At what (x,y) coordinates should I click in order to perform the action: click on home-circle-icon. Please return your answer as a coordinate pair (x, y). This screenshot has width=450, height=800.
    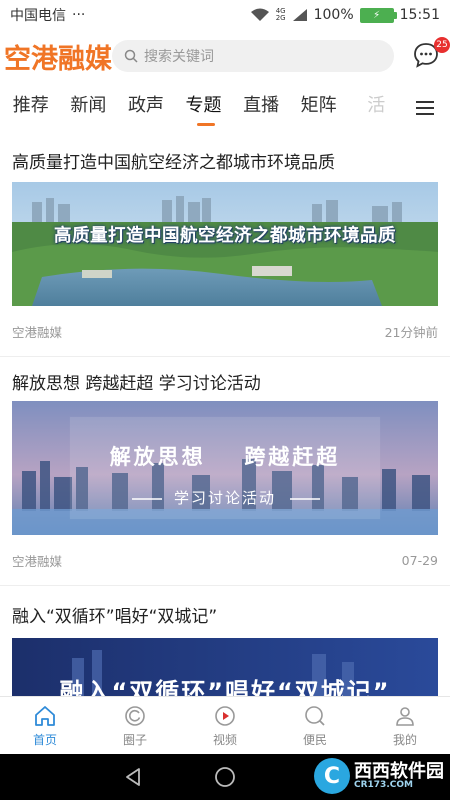
    Looking at the image, I should click on (225, 777).